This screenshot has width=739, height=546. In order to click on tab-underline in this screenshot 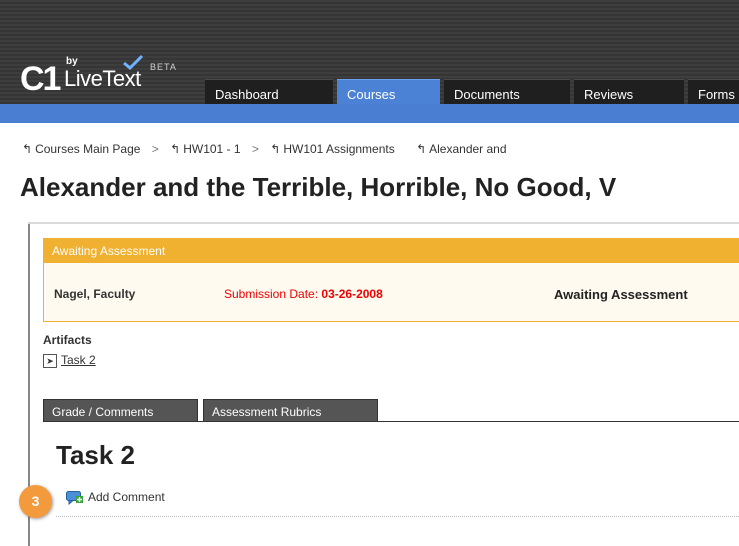, I will do `click(391, 421)`.